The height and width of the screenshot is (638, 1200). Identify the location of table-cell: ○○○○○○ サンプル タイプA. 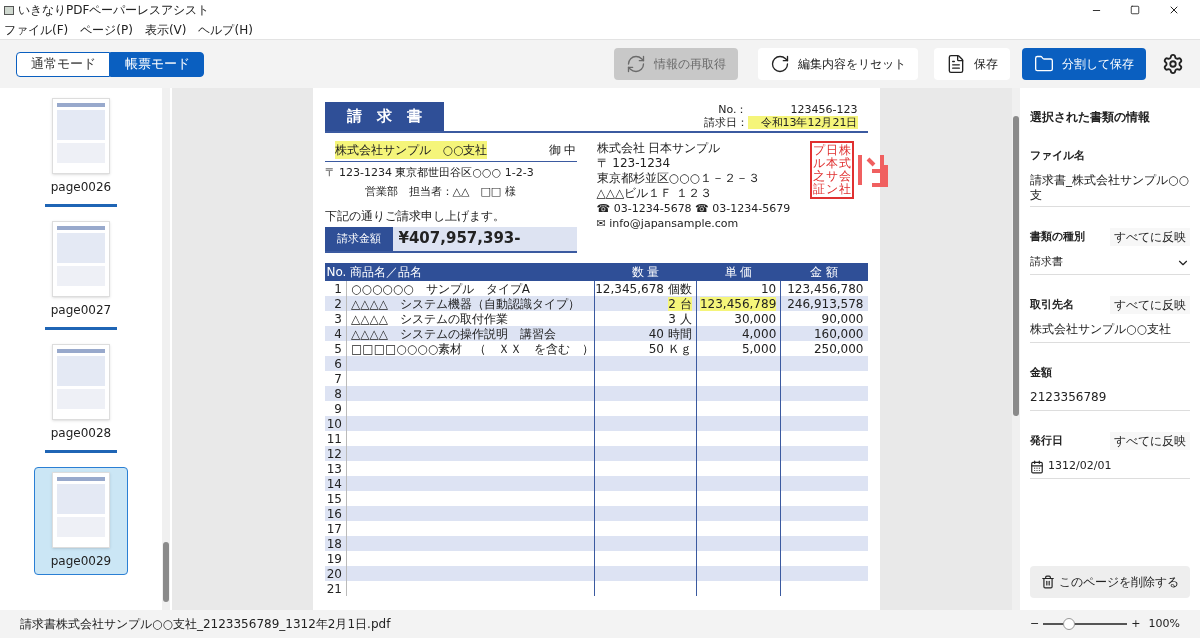
(440, 288).